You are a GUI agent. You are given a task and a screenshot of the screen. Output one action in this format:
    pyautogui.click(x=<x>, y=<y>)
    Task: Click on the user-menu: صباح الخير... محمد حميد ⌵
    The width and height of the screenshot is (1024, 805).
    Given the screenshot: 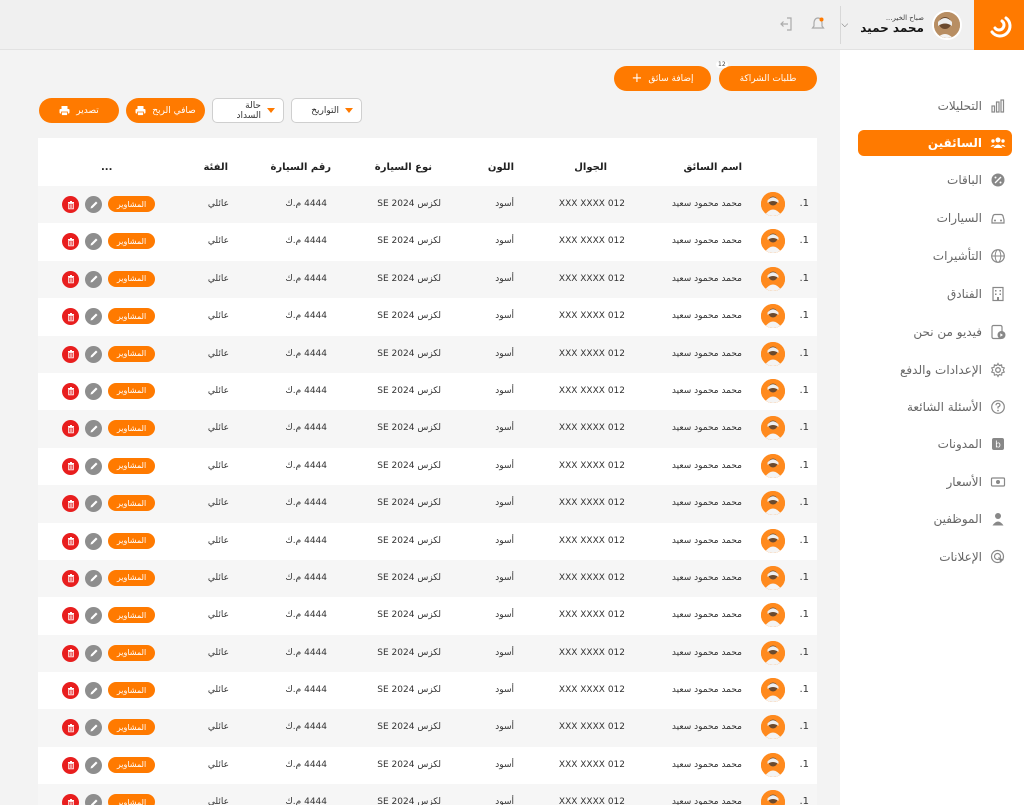 What is the action you would take?
    pyautogui.click(x=901, y=25)
    